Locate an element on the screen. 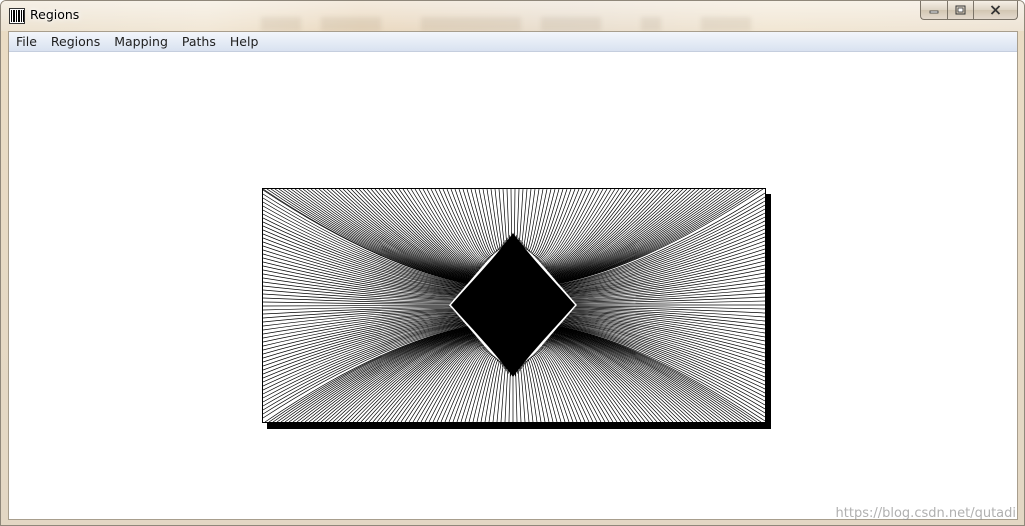  minimize-button is located at coordinates (933, 10).